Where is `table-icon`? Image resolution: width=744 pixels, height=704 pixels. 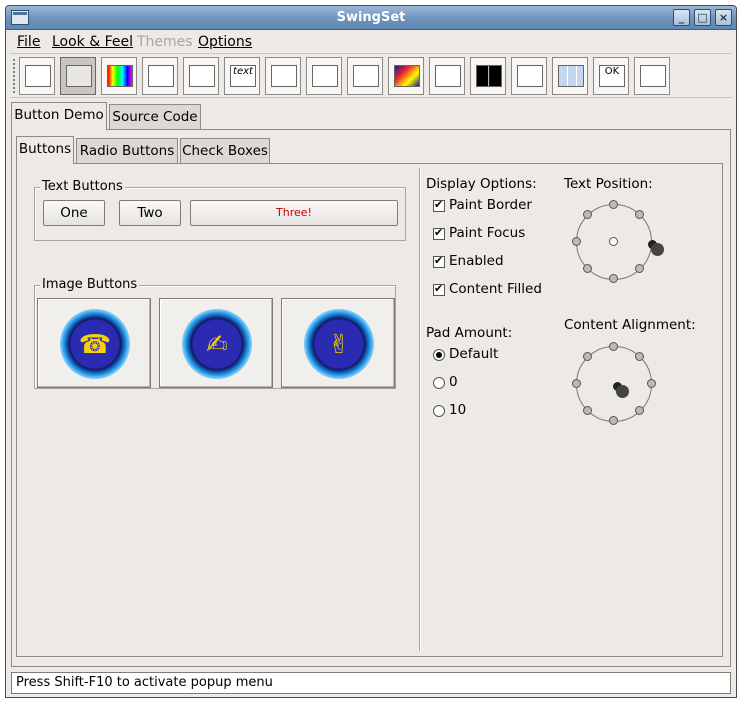 table-icon is located at coordinates (571, 76).